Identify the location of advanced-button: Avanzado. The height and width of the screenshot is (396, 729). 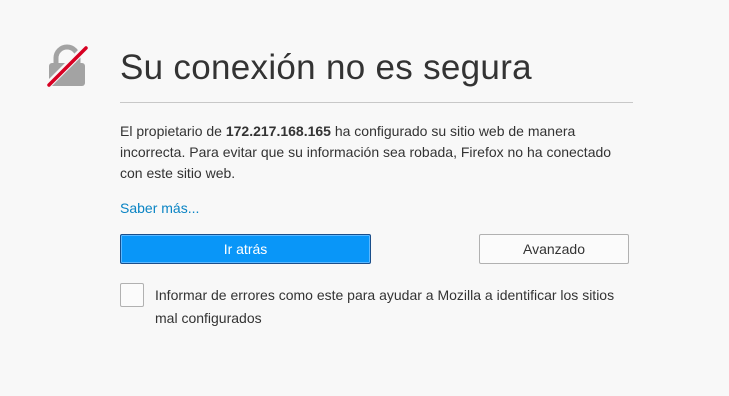
(554, 249).